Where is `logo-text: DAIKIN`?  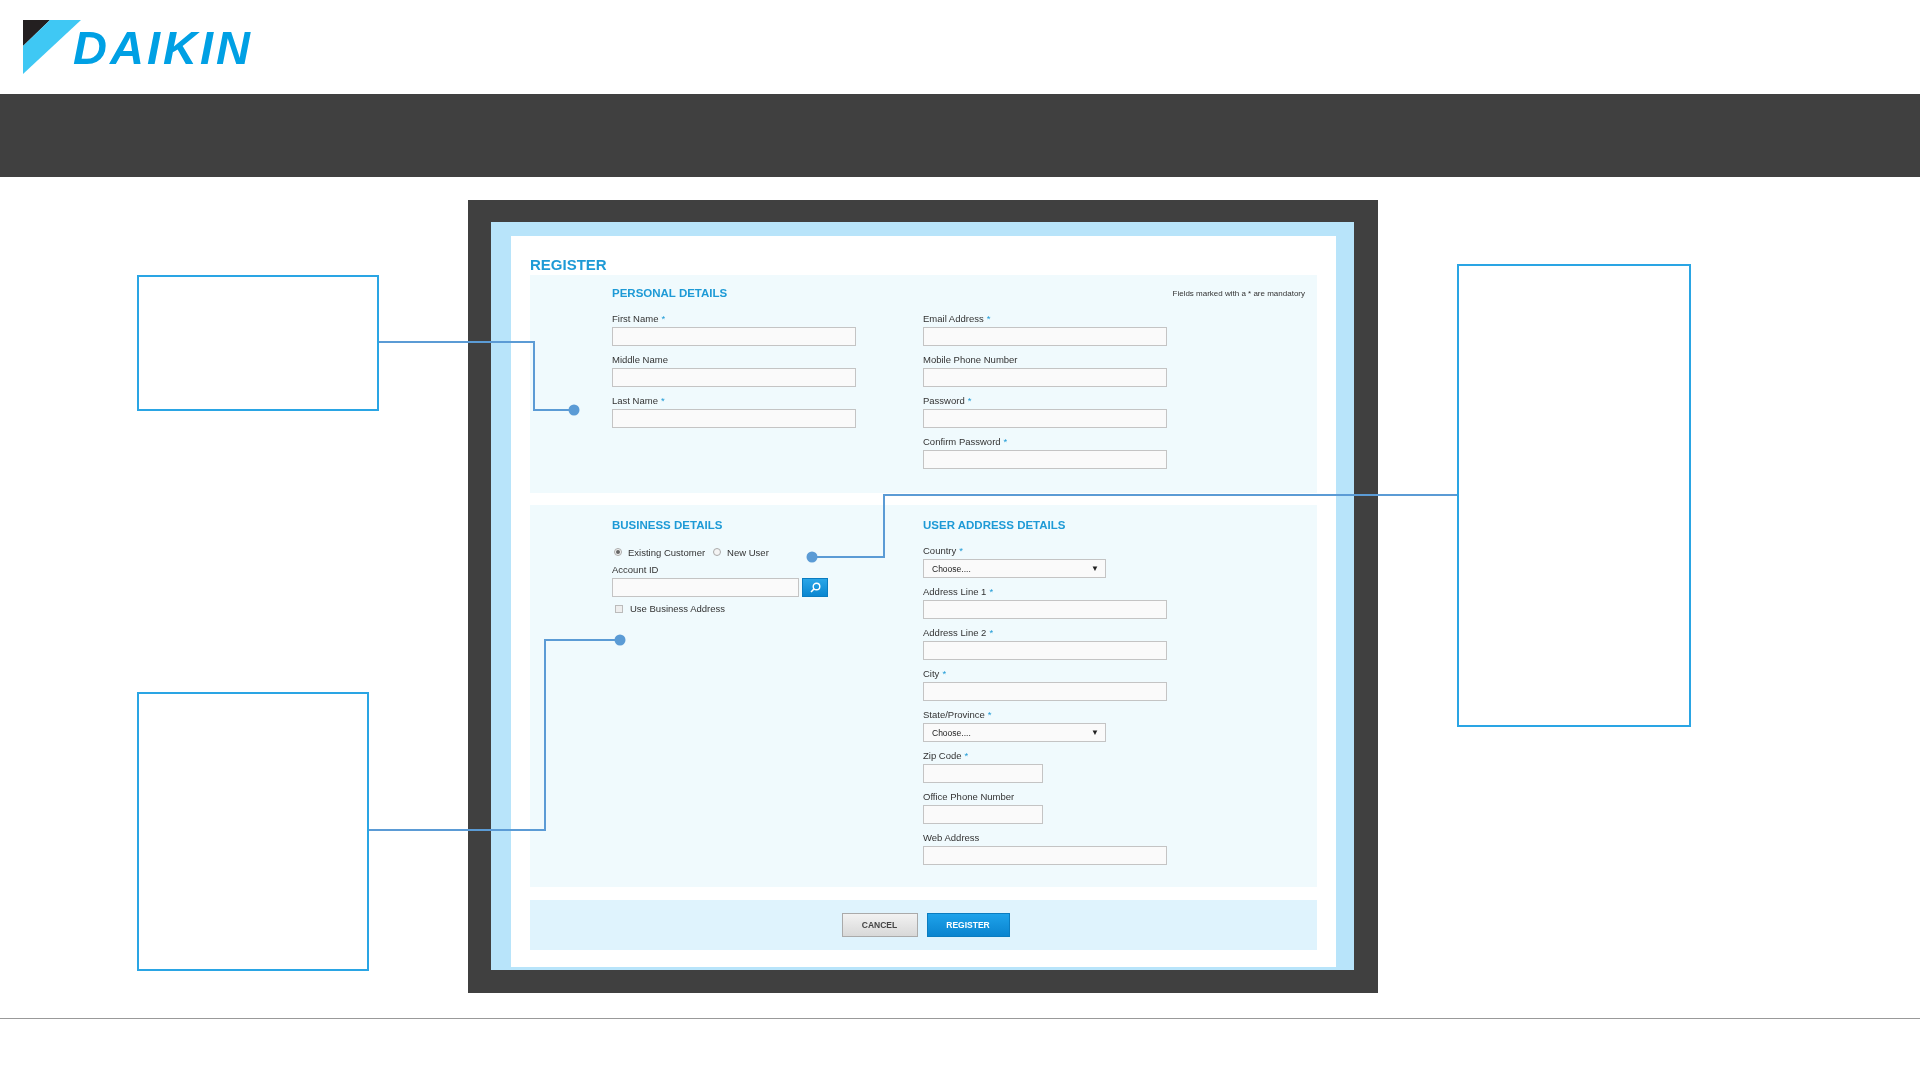
logo-text: DAIKIN is located at coordinates (163, 47).